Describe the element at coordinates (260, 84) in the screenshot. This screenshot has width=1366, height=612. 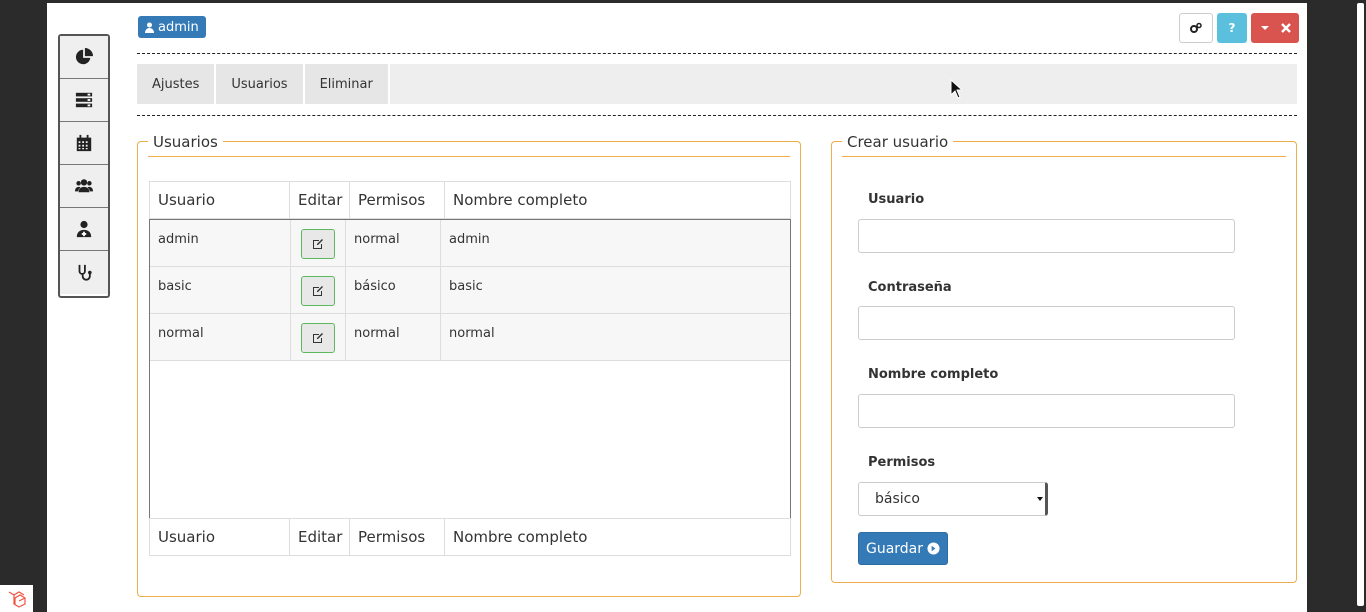
I see `tab-usuarios: Usuarios` at that location.